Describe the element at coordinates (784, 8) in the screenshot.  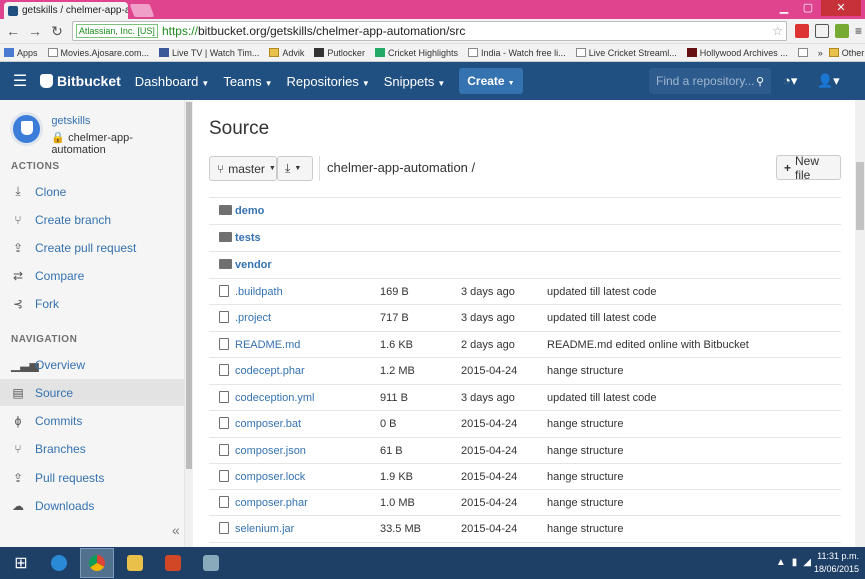
I see `minimize-button: ▁` at that location.